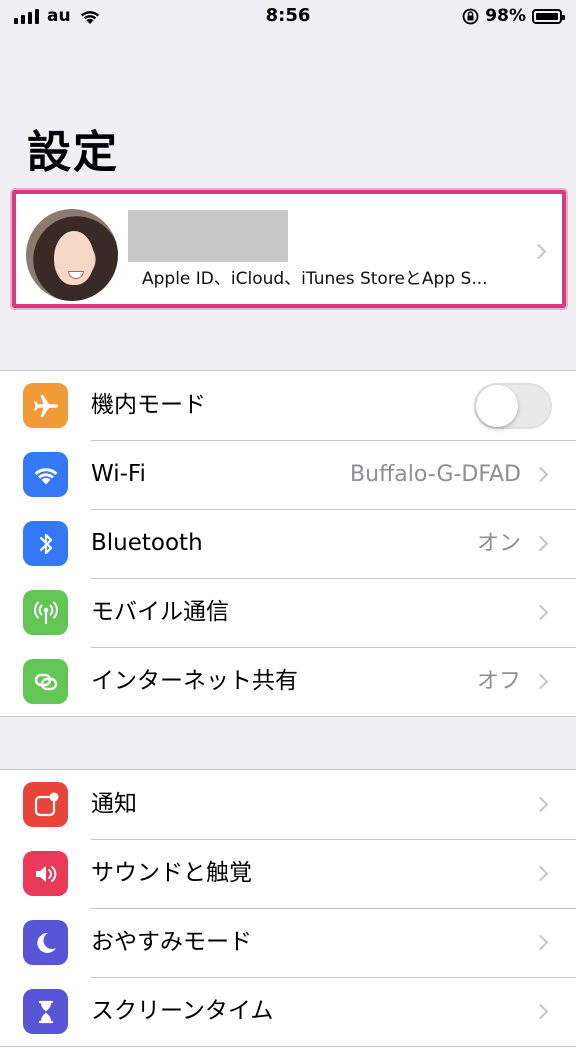 The width and height of the screenshot is (576, 1047). I want to click on row-value: オン, so click(498, 543).